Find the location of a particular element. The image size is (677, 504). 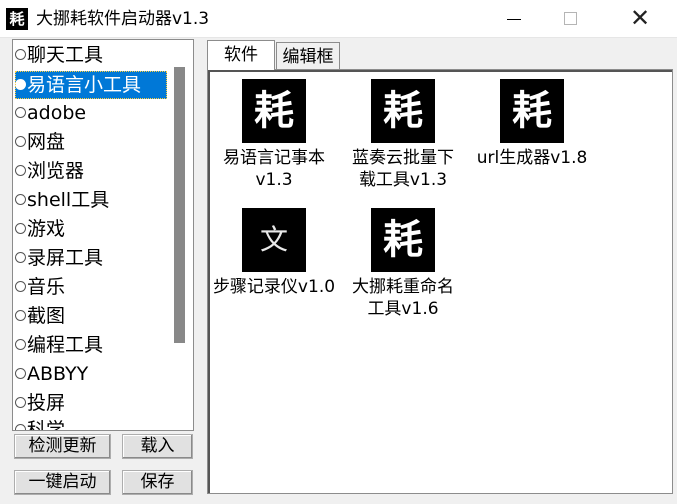

app-label-line1: 易语言记事本 is located at coordinates (274, 158).